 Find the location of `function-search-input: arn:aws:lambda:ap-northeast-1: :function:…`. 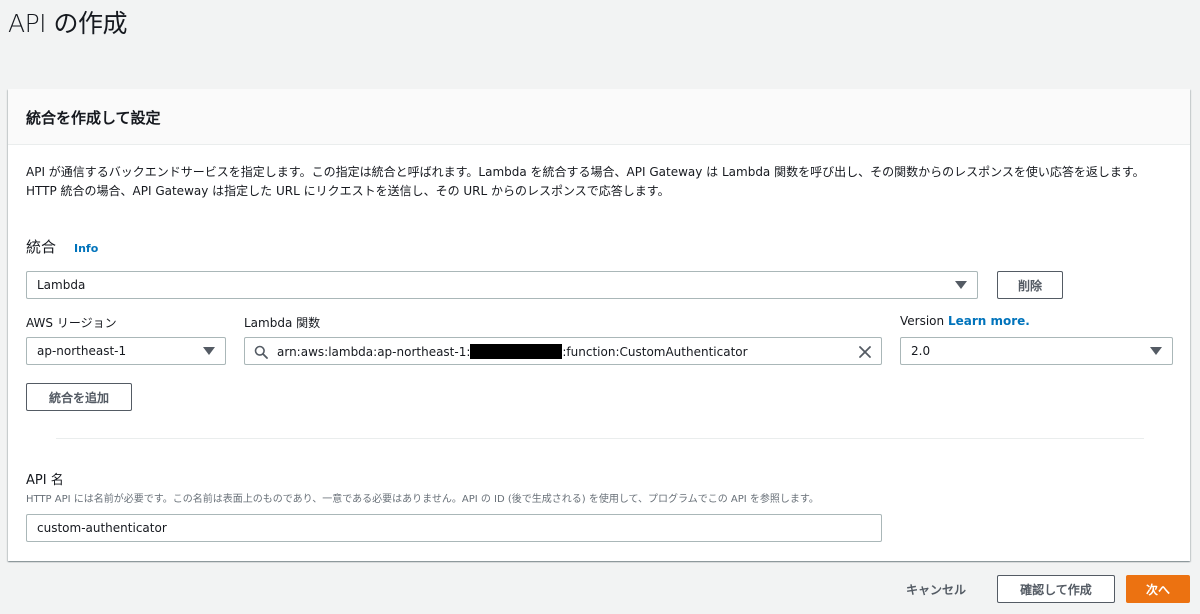

function-search-input: arn:aws:lambda:ap-northeast-1: :function:… is located at coordinates (563, 351).